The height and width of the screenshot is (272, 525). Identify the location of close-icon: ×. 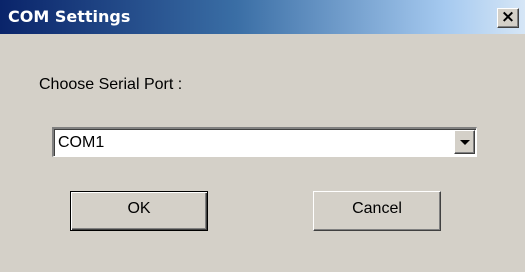
(508, 17).